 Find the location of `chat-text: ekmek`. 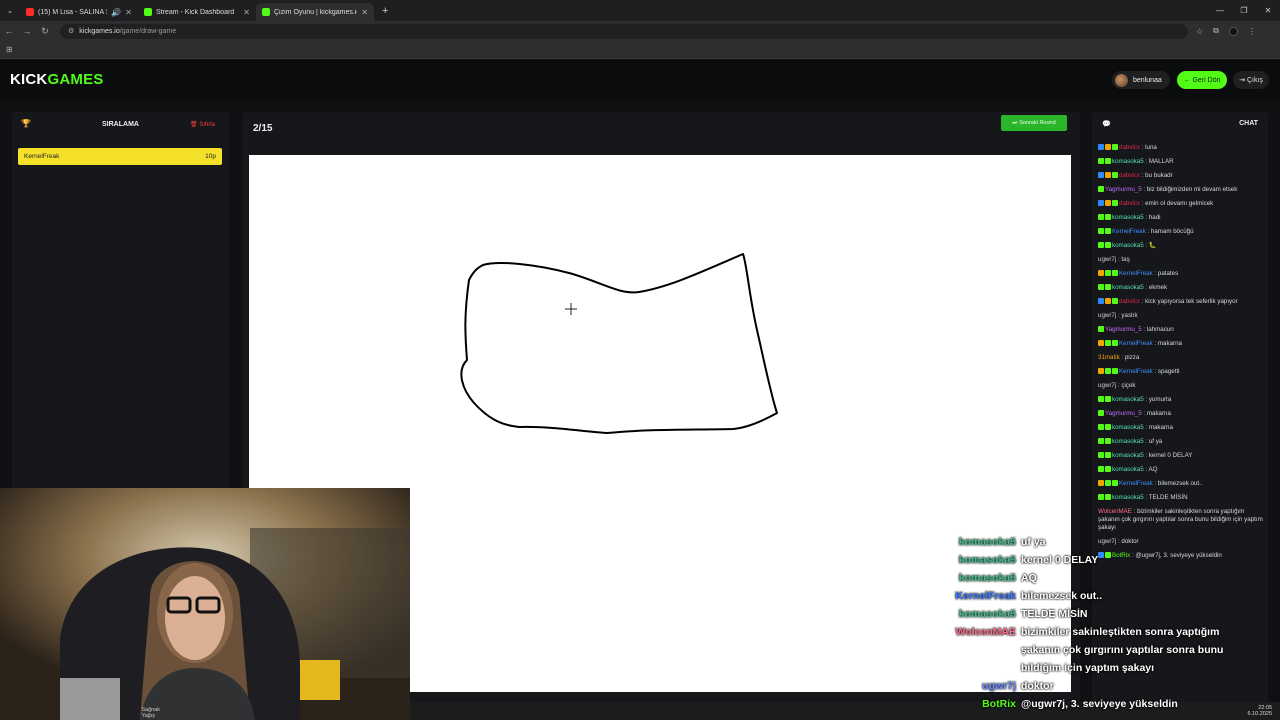

chat-text: ekmek is located at coordinates (1158, 287).